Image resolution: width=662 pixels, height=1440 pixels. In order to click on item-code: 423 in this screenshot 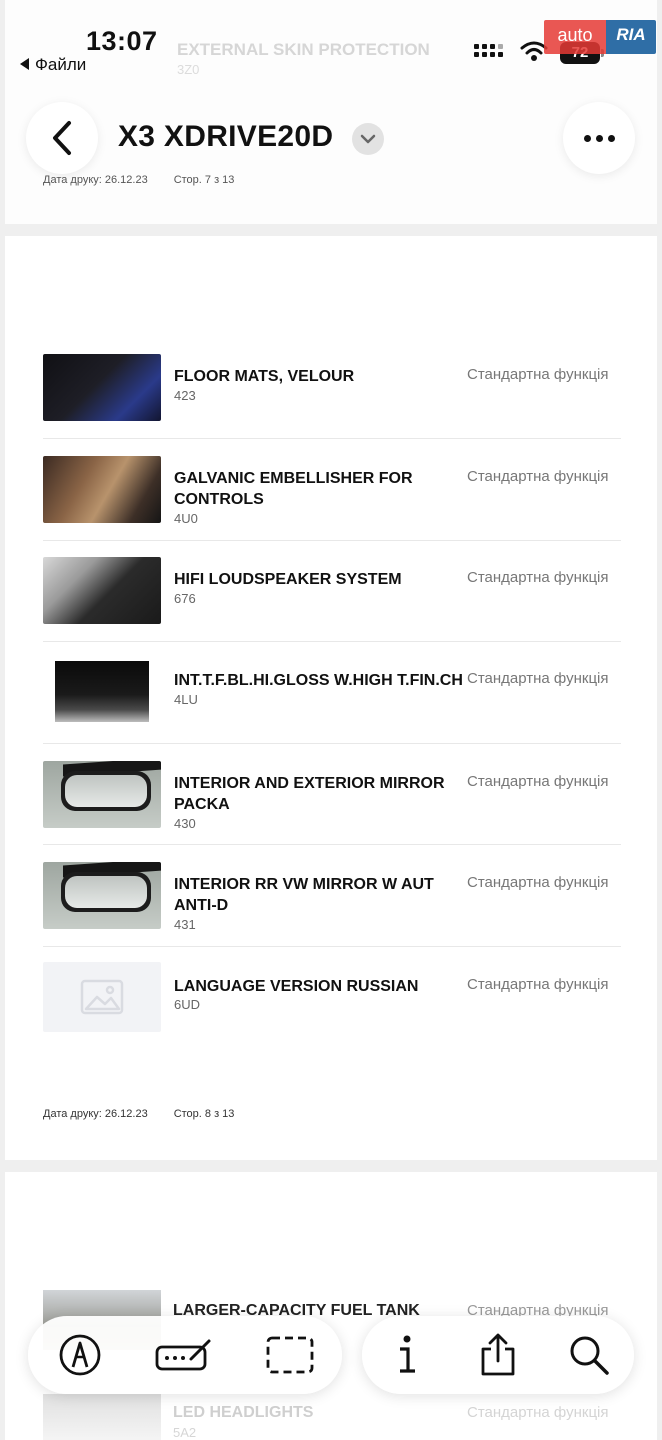, I will do `click(185, 395)`.